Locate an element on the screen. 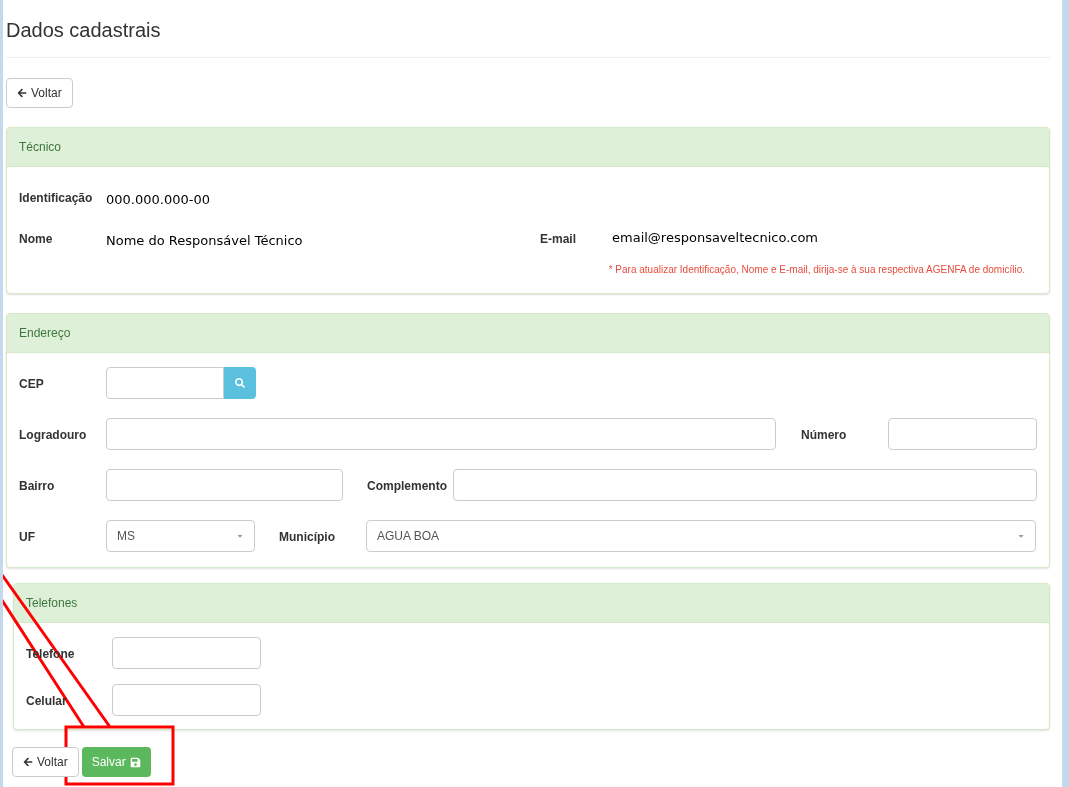 This screenshot has width=1069, height=787. field-label: UF is located at coordinates (27, 537).